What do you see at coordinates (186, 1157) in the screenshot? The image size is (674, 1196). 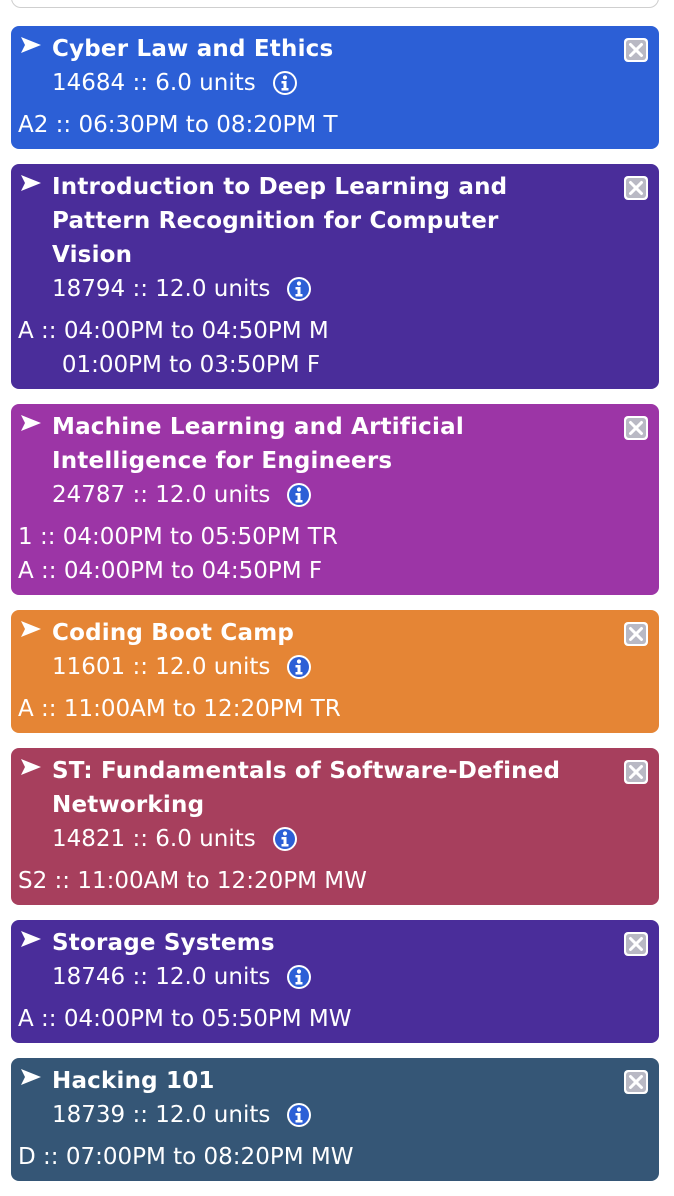 I see `section-time: D :: 07:00PM to 08:20PM MW` at bounding box center [186, 1157].